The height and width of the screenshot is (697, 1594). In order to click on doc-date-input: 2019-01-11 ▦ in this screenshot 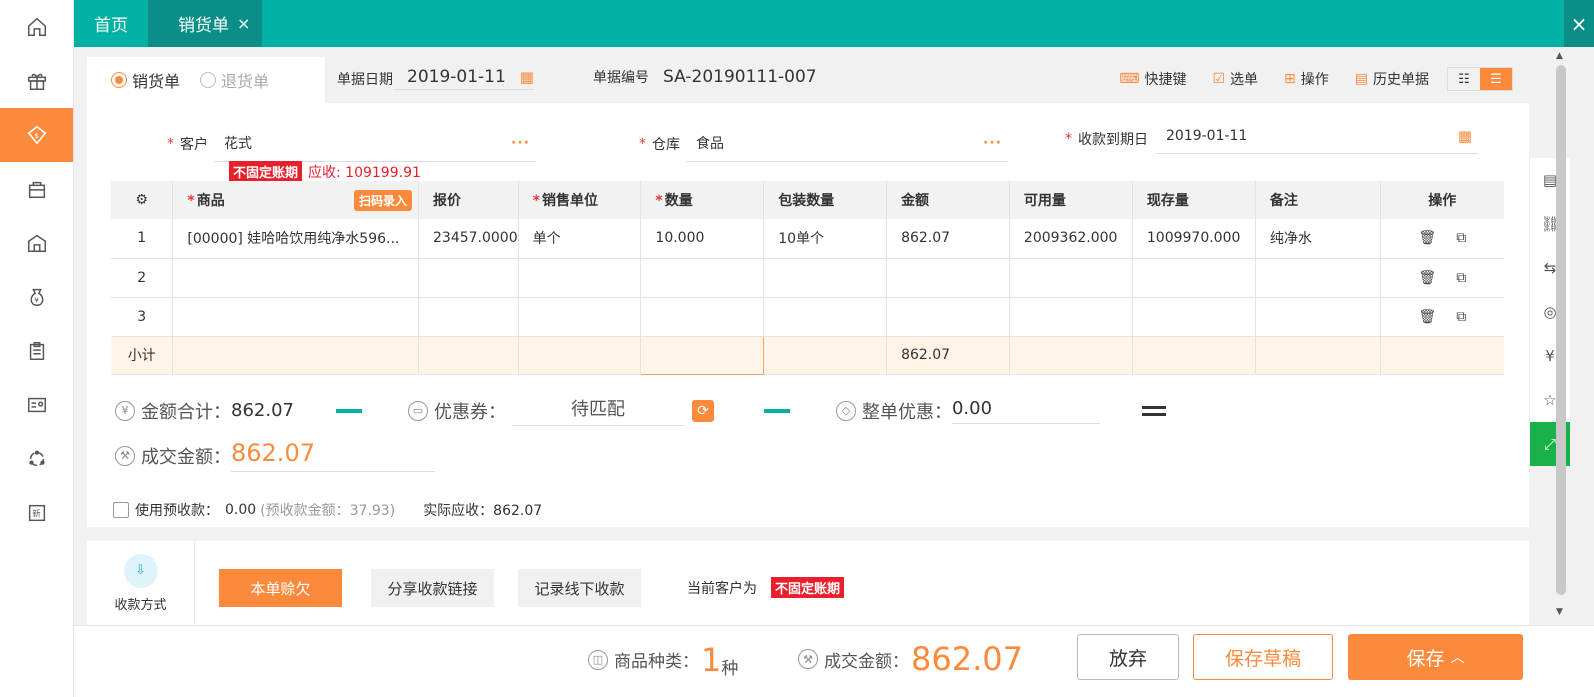, I will do `click(463, 78)`.